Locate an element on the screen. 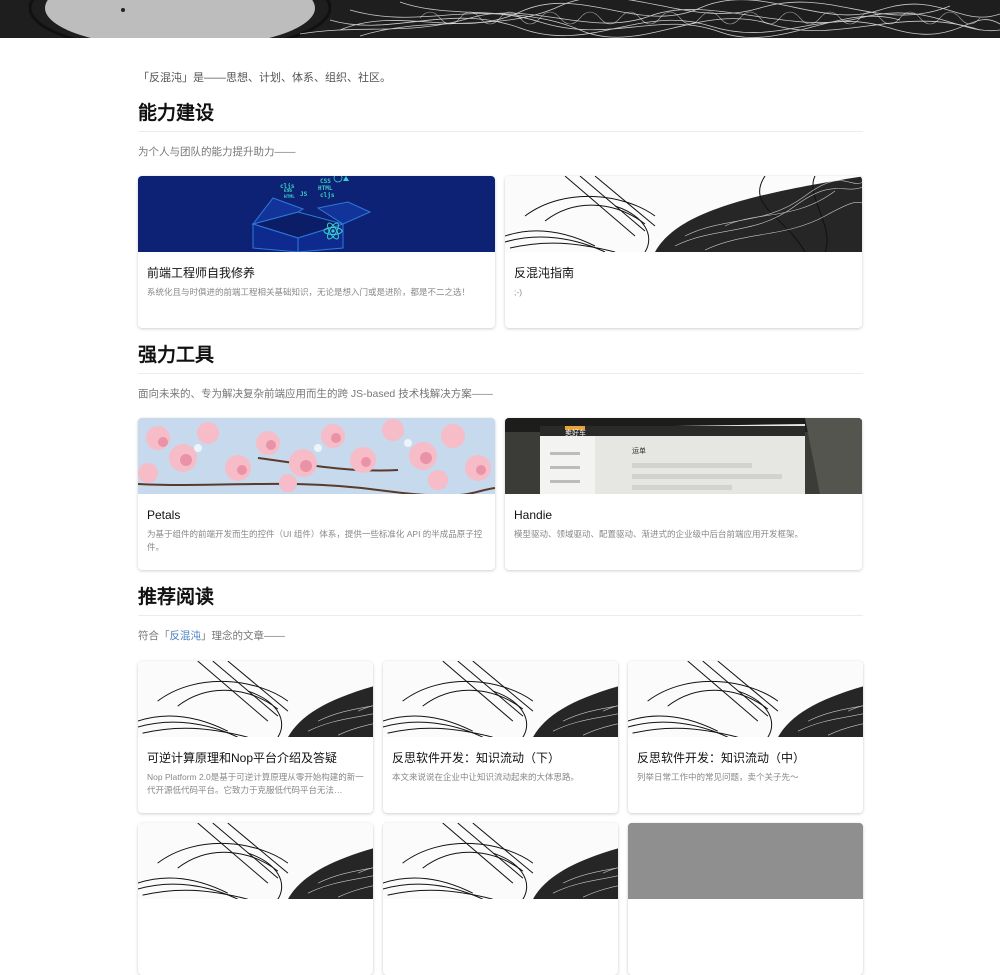 The image size is (1000, 975). section-desc-capability: 为个人与团队的能力提升助力—— is located at coordinates (217, 152).